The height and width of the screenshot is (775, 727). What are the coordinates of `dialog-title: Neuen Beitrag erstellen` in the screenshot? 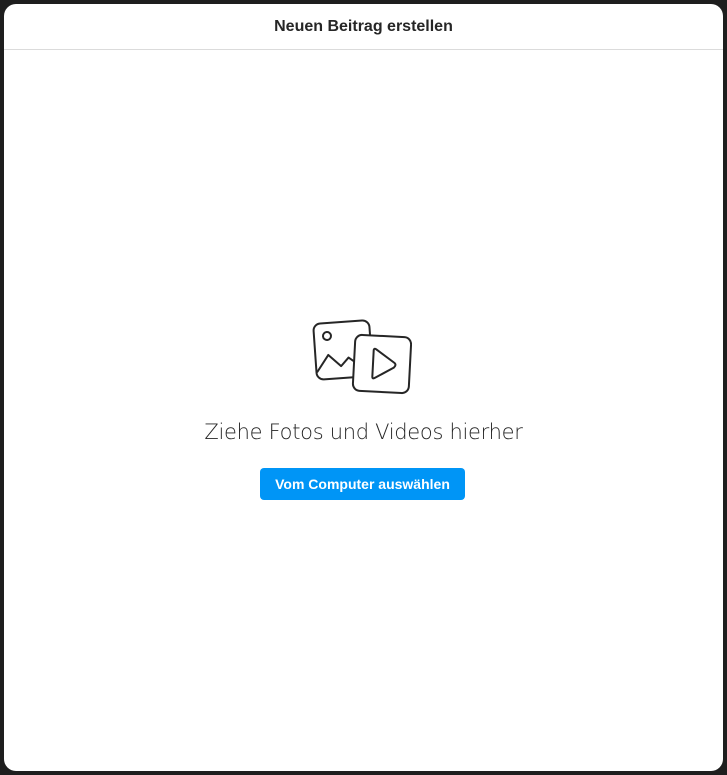 It's located at (363, 26).